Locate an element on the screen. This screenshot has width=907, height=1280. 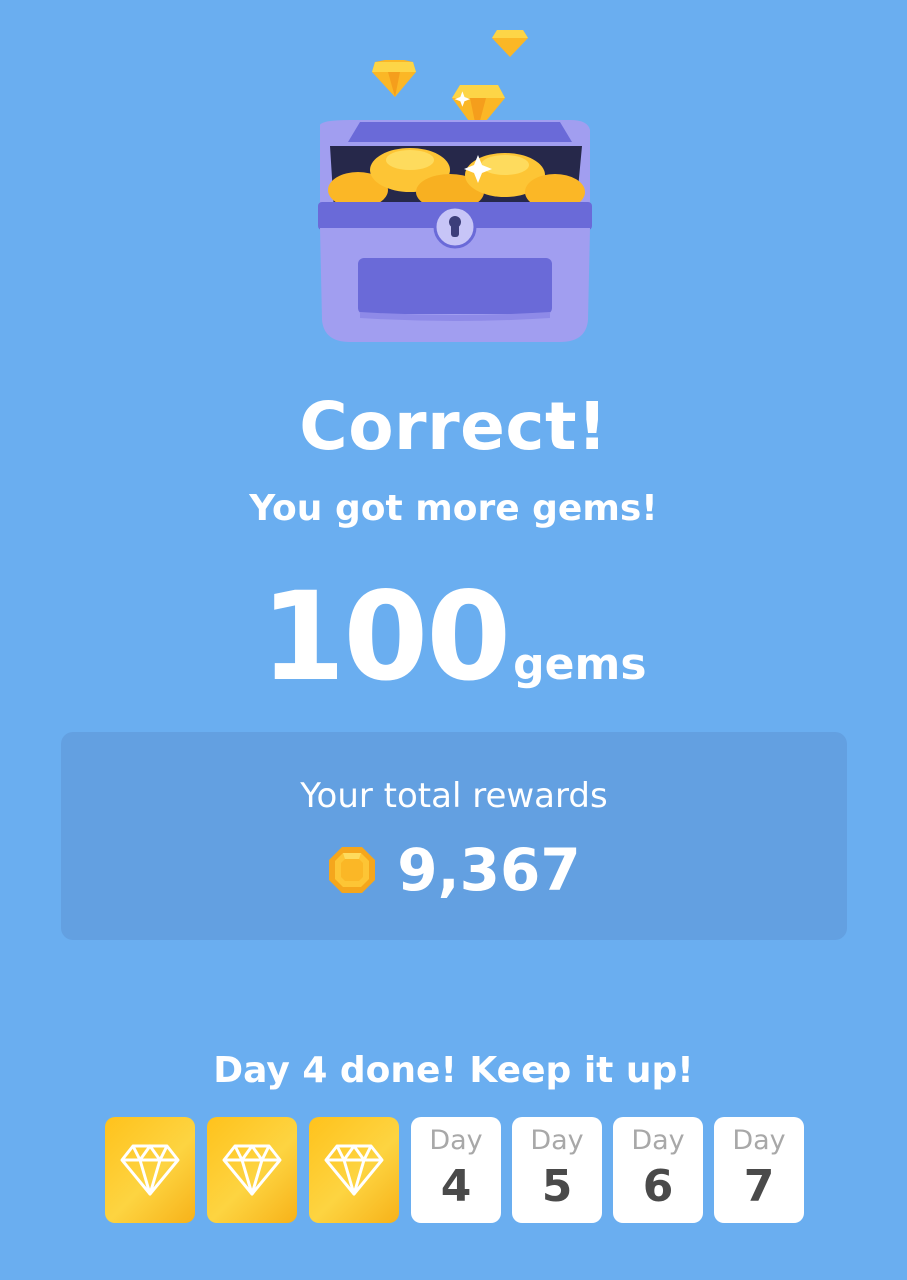
earned-gems: 100gems is located at coordinates (453, 637).